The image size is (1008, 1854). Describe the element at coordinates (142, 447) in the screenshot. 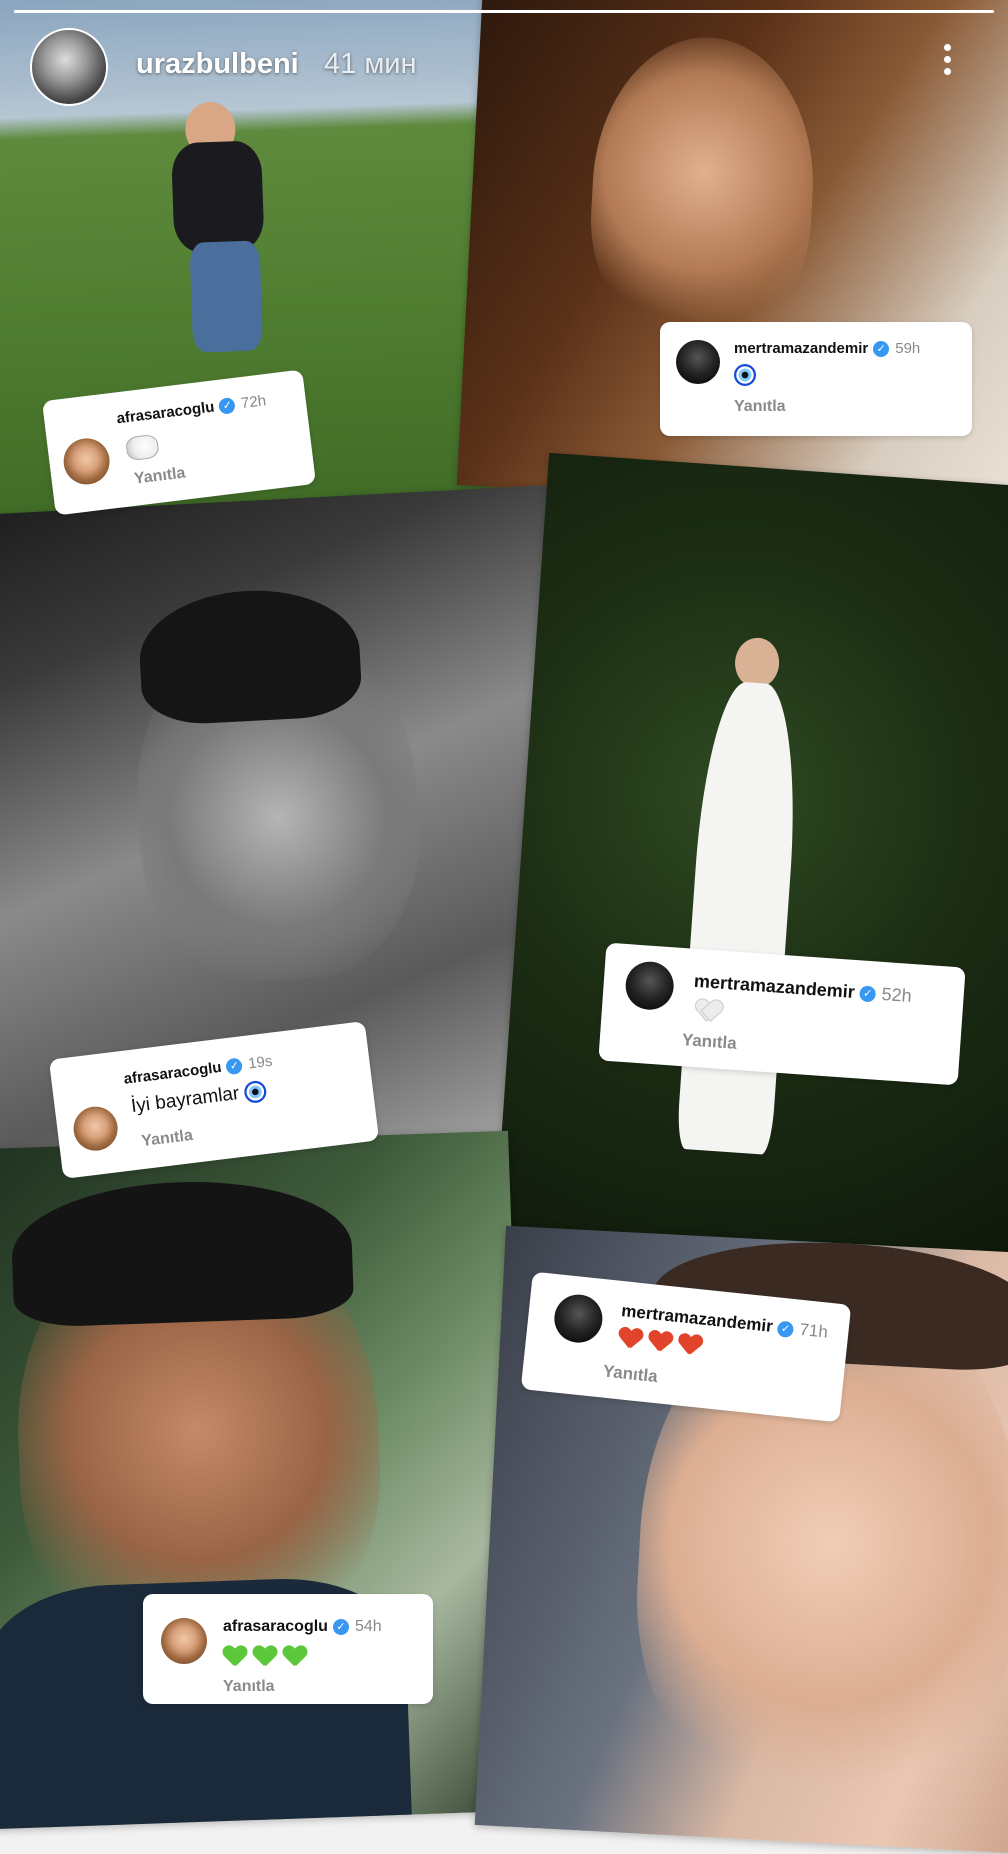

I see `sheep-emoji-icon` at that location.